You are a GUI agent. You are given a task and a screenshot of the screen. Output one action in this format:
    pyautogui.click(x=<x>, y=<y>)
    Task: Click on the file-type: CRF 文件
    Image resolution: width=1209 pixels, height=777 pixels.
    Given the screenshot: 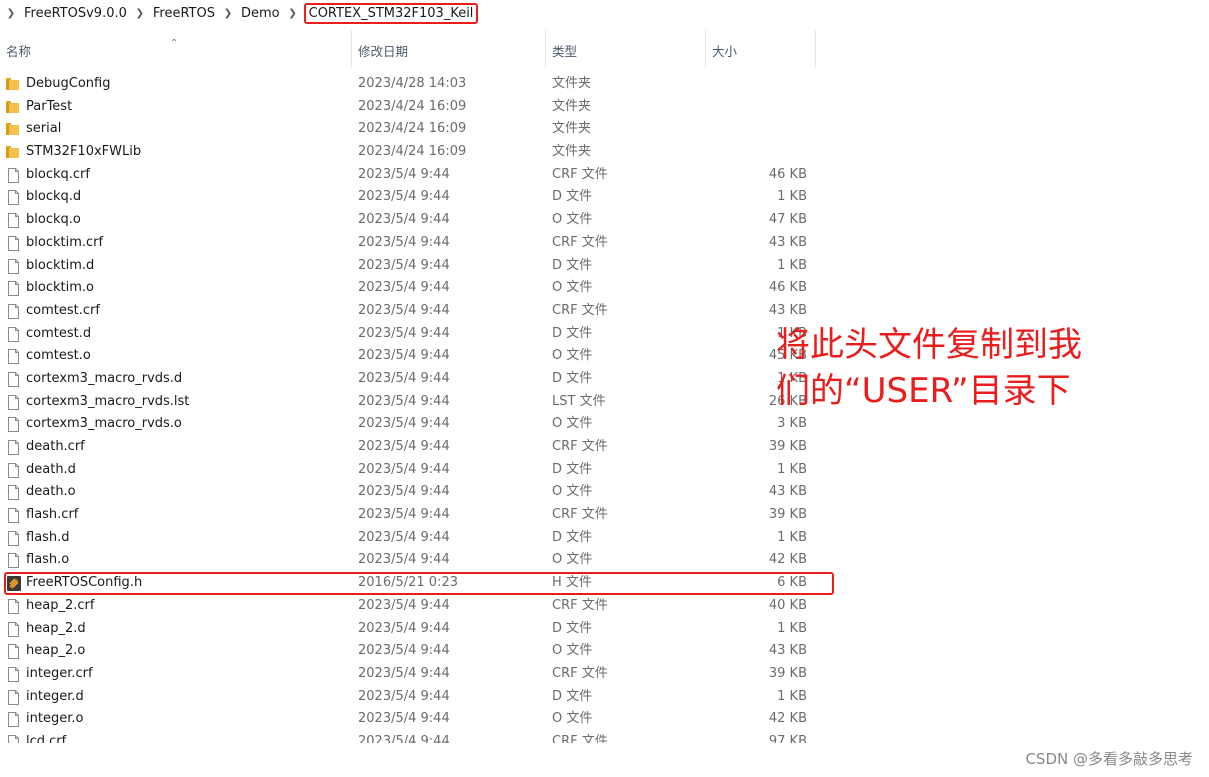 What is the action you would take?
    pyautogui.click(x=580, y=174)
    